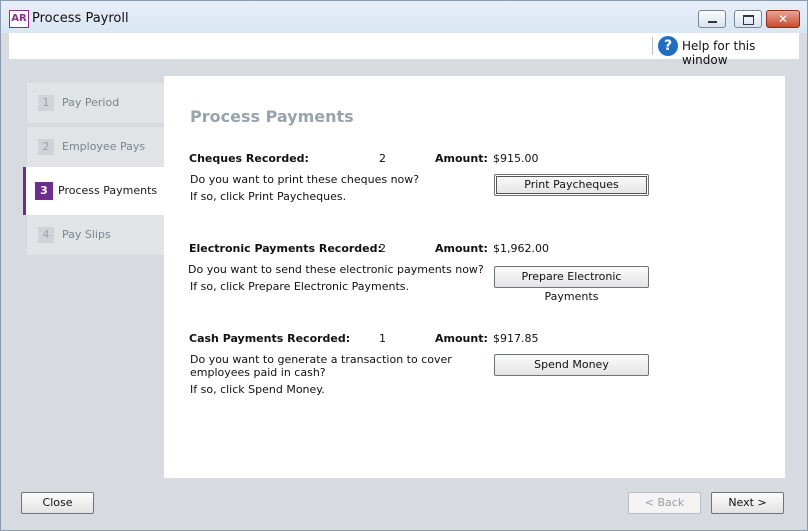 The image size is (808, 531). What do you see at coordinates (19, 19) in the screenshot?
I see `app-logo-icon: AR` at bounding box center [19, 19].